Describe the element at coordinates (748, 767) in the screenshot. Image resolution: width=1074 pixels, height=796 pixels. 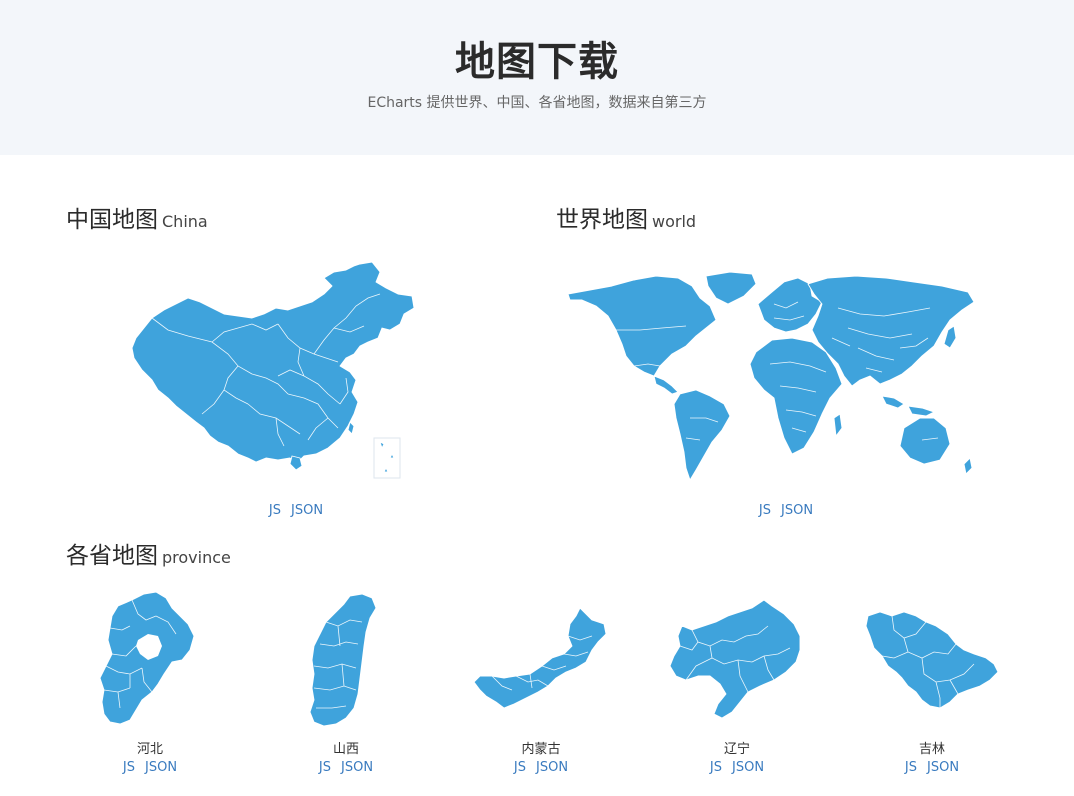
I see `liaoning-json-link: JSON` at that location.